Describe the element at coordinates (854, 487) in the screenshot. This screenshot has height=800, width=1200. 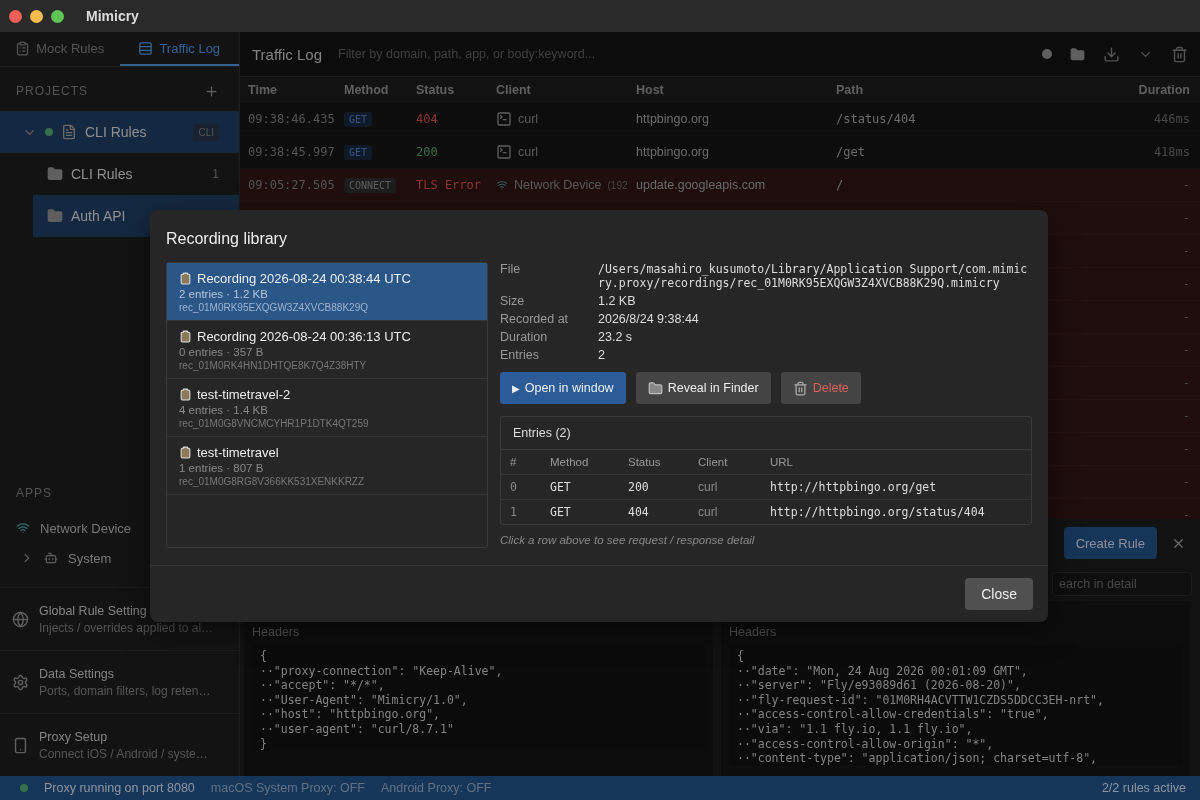
I see `table-cell-text: http://httpbingo.org/get` at that location.